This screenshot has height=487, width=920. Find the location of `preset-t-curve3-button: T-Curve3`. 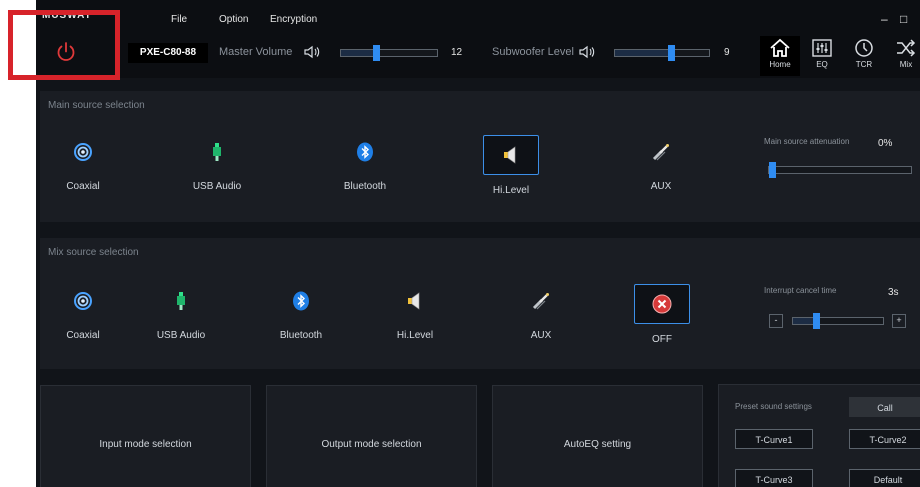

preset-t-curve3-button: T-Curve3 is located at coordinates (774, 478).